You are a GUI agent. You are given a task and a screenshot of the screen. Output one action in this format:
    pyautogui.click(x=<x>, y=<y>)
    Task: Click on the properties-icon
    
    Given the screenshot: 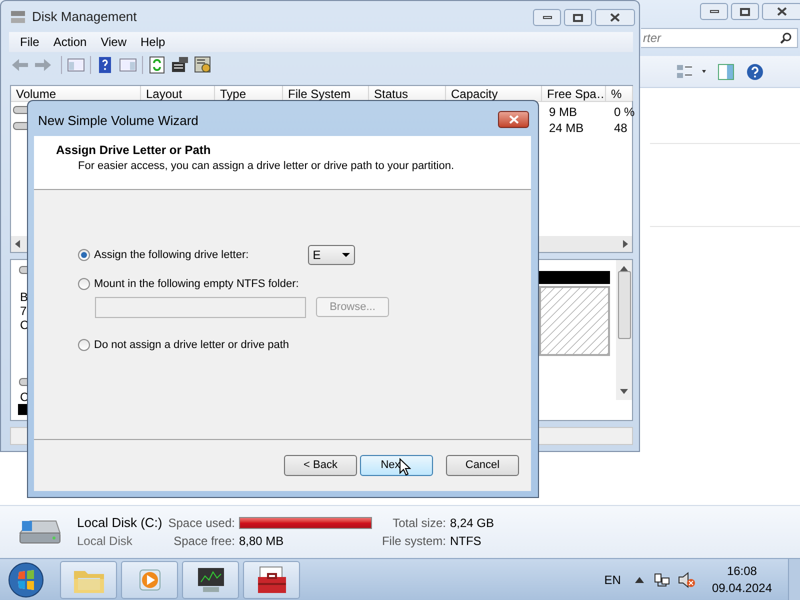 What is the action you would take?
    pyautogui.click(x=180, y=65)
    